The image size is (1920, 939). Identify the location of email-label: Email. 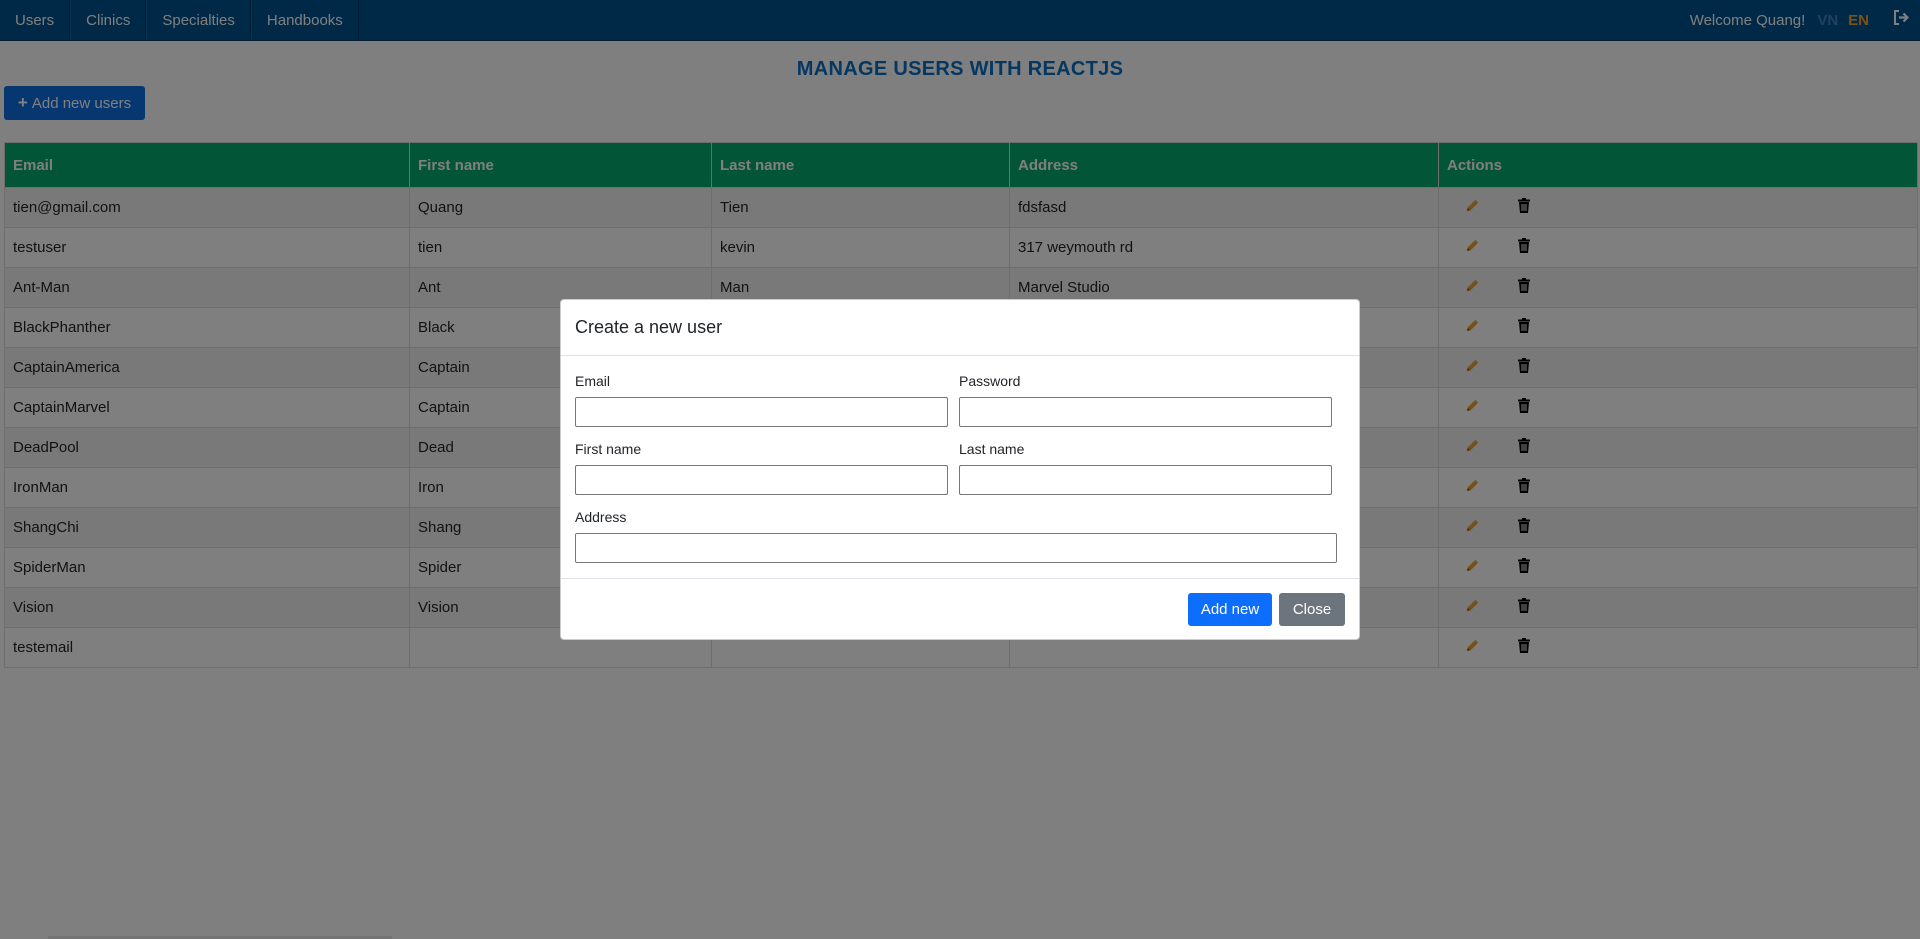
(593, 381).